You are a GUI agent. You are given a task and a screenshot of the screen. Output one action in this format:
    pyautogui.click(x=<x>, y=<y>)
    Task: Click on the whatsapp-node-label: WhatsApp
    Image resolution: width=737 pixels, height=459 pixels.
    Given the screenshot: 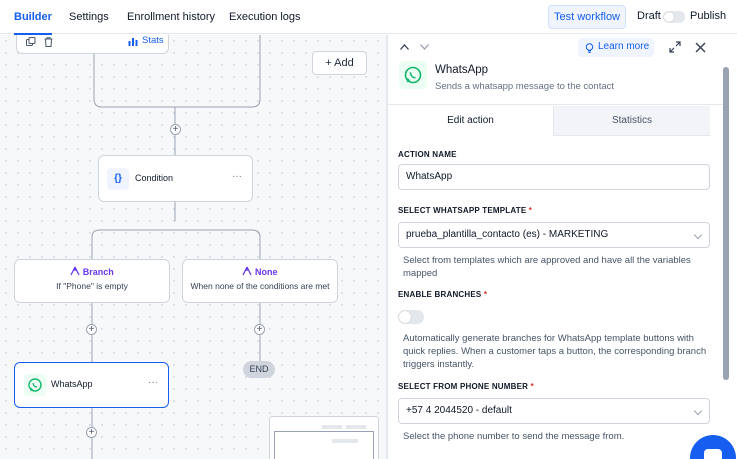 What is the action you would take?
    pyautogui.click(x=72, y=384)
    